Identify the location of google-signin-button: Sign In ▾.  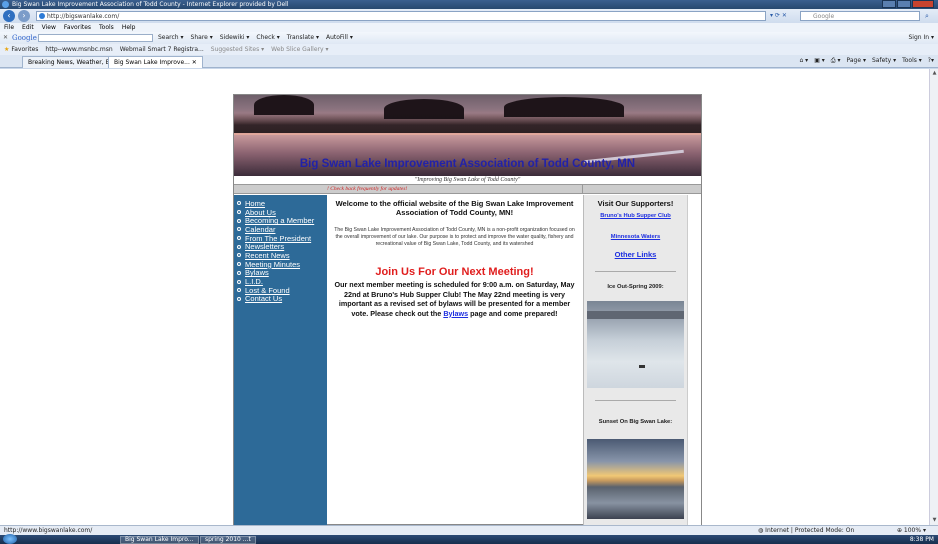
(922, 38).